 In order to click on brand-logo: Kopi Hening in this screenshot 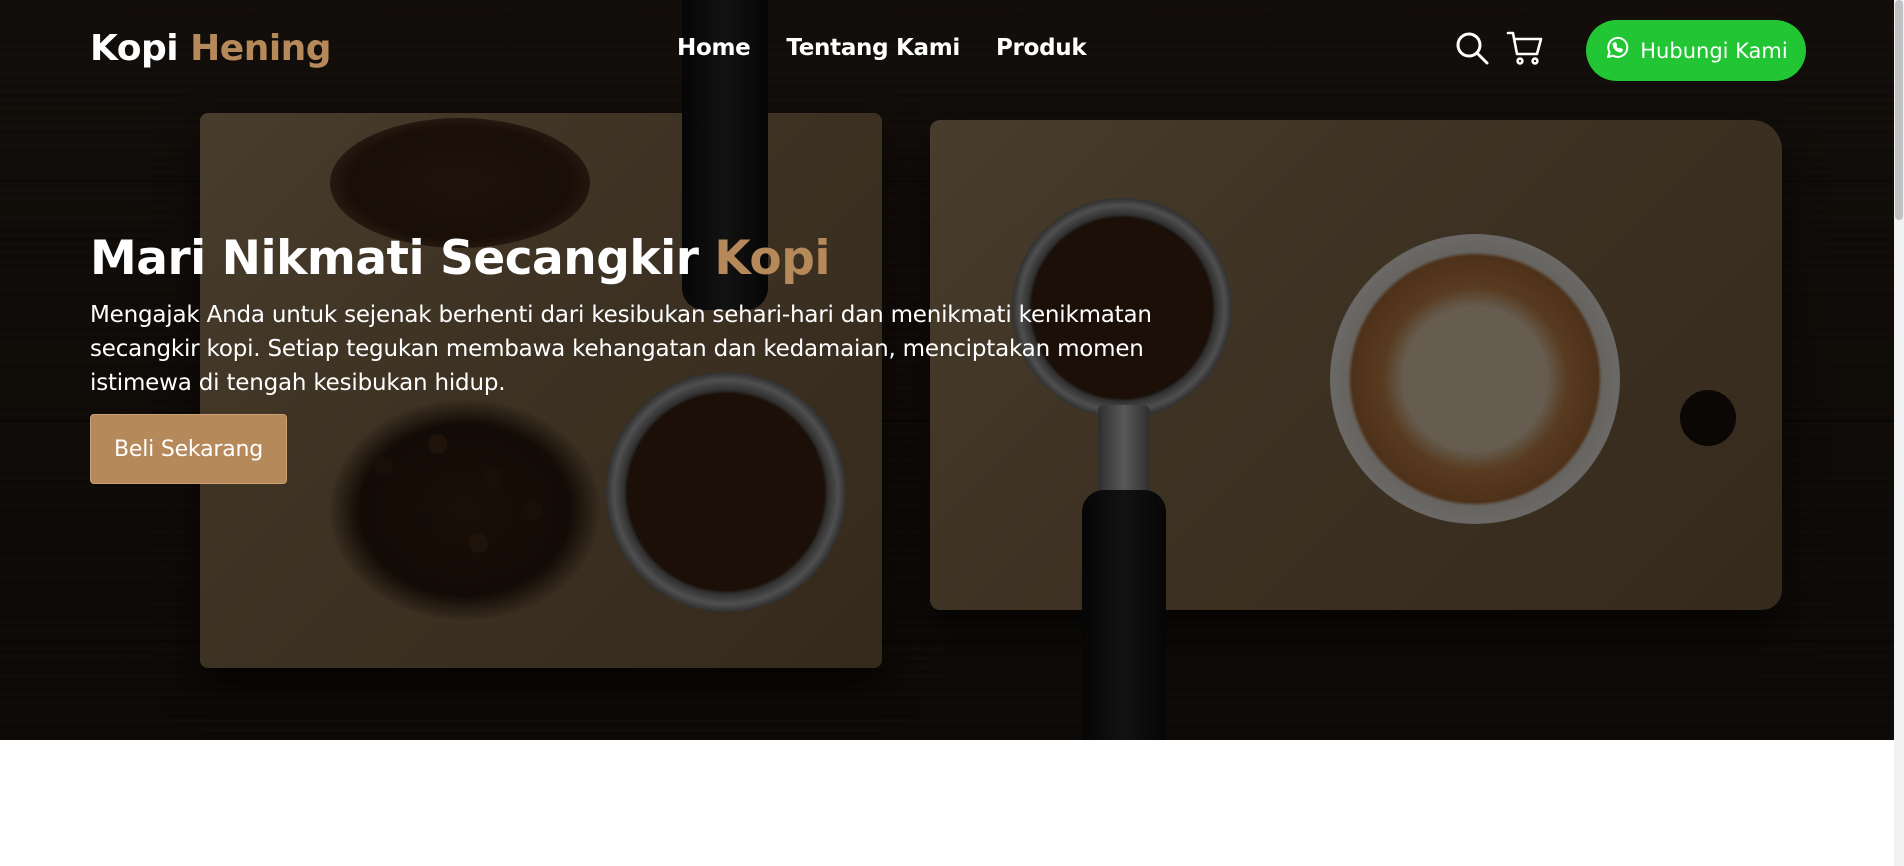, I will do `click(211, 48)`.